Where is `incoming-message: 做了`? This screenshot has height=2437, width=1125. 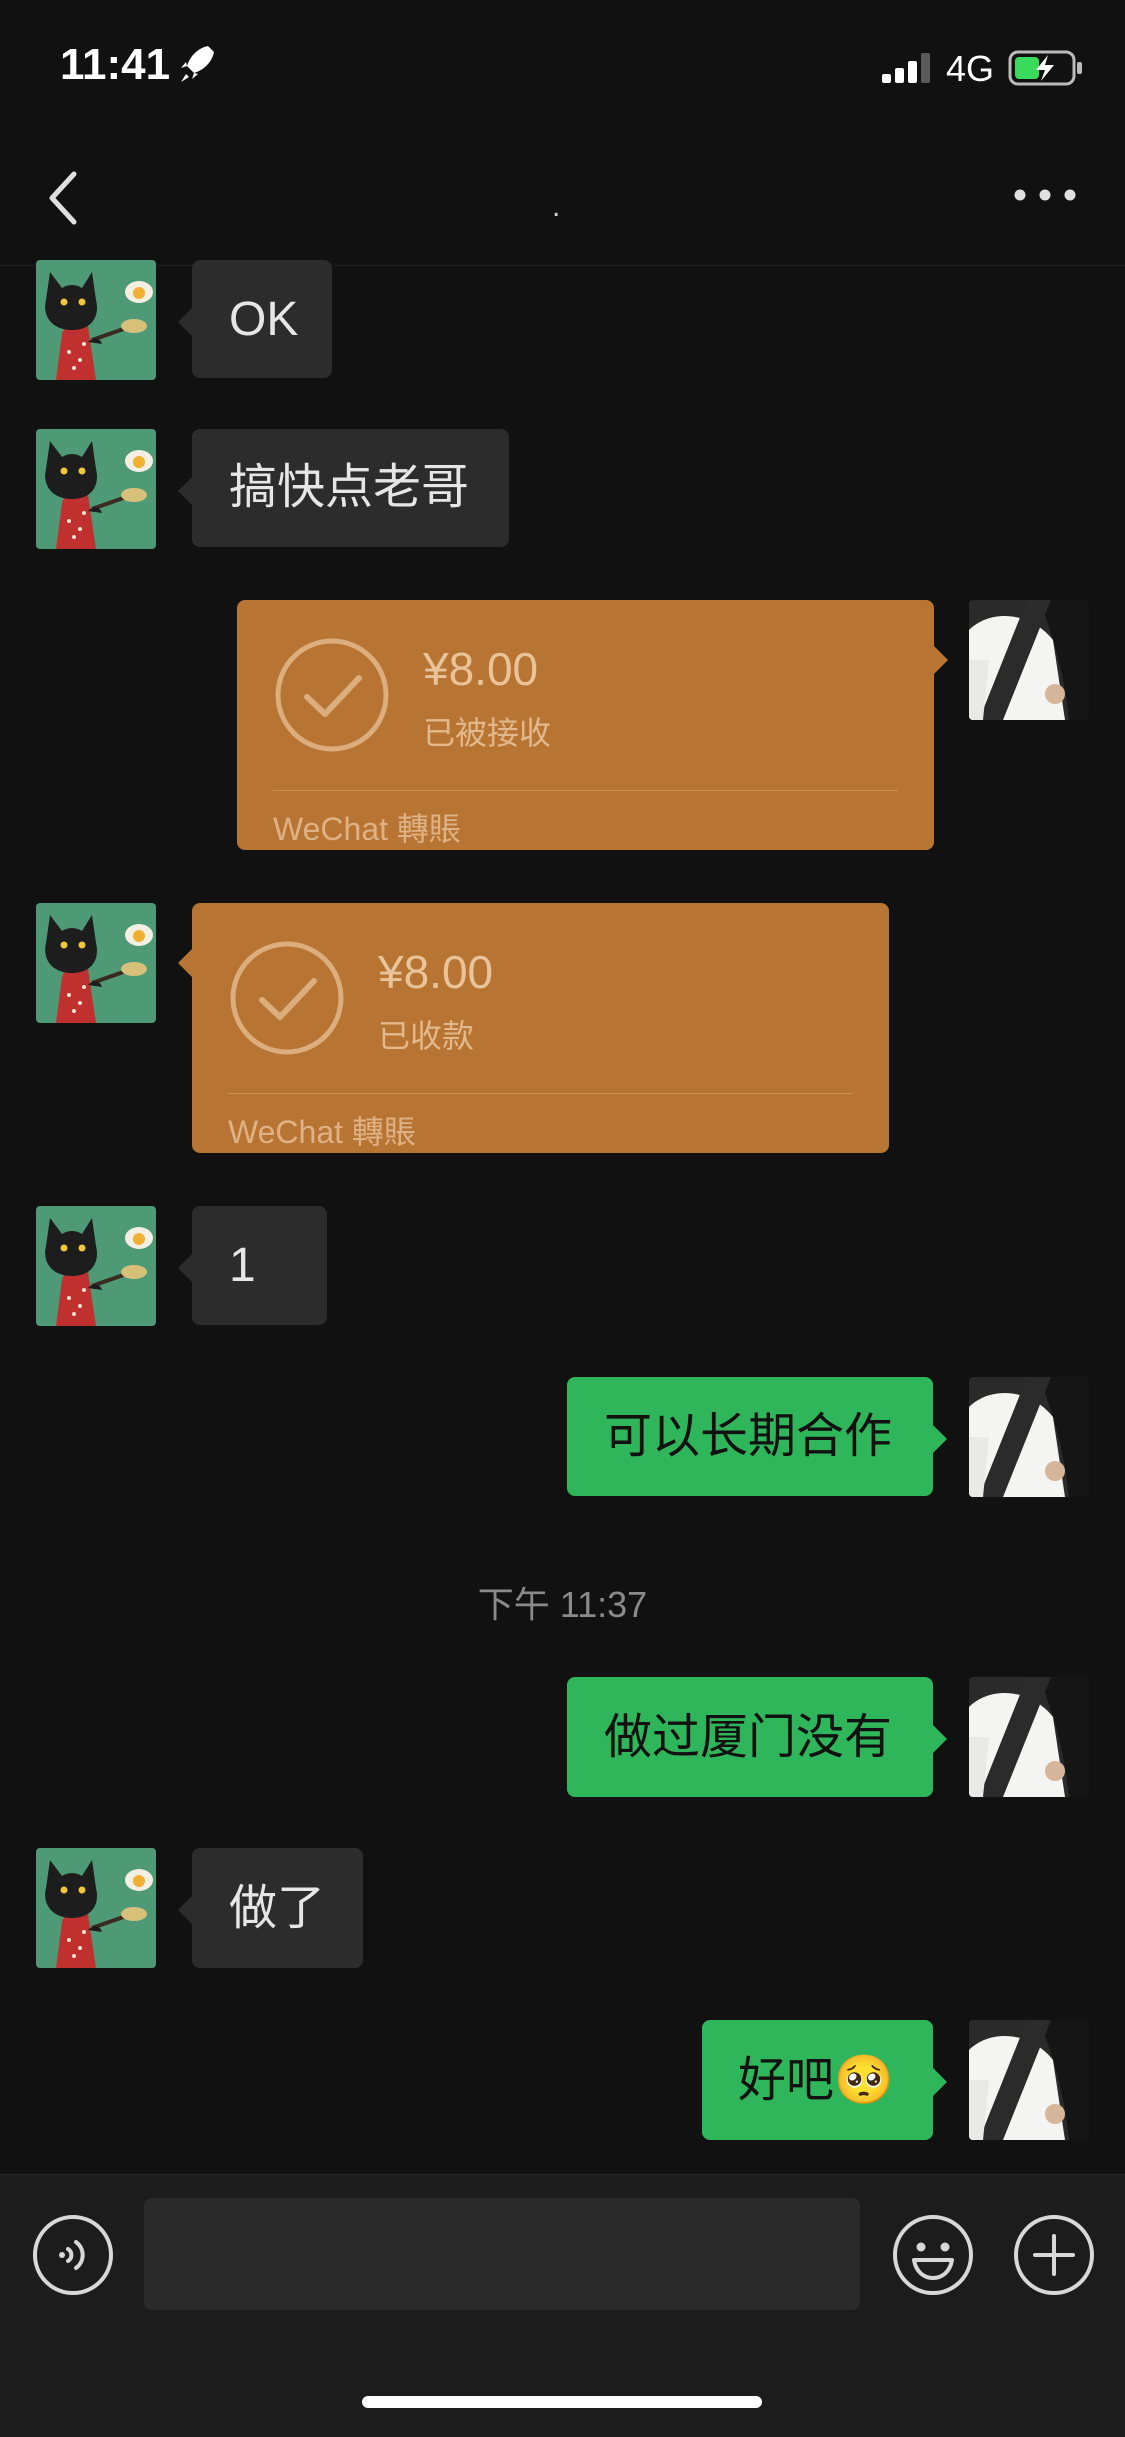 incoming-message: 做了 is located at coordinates (270, 1908).